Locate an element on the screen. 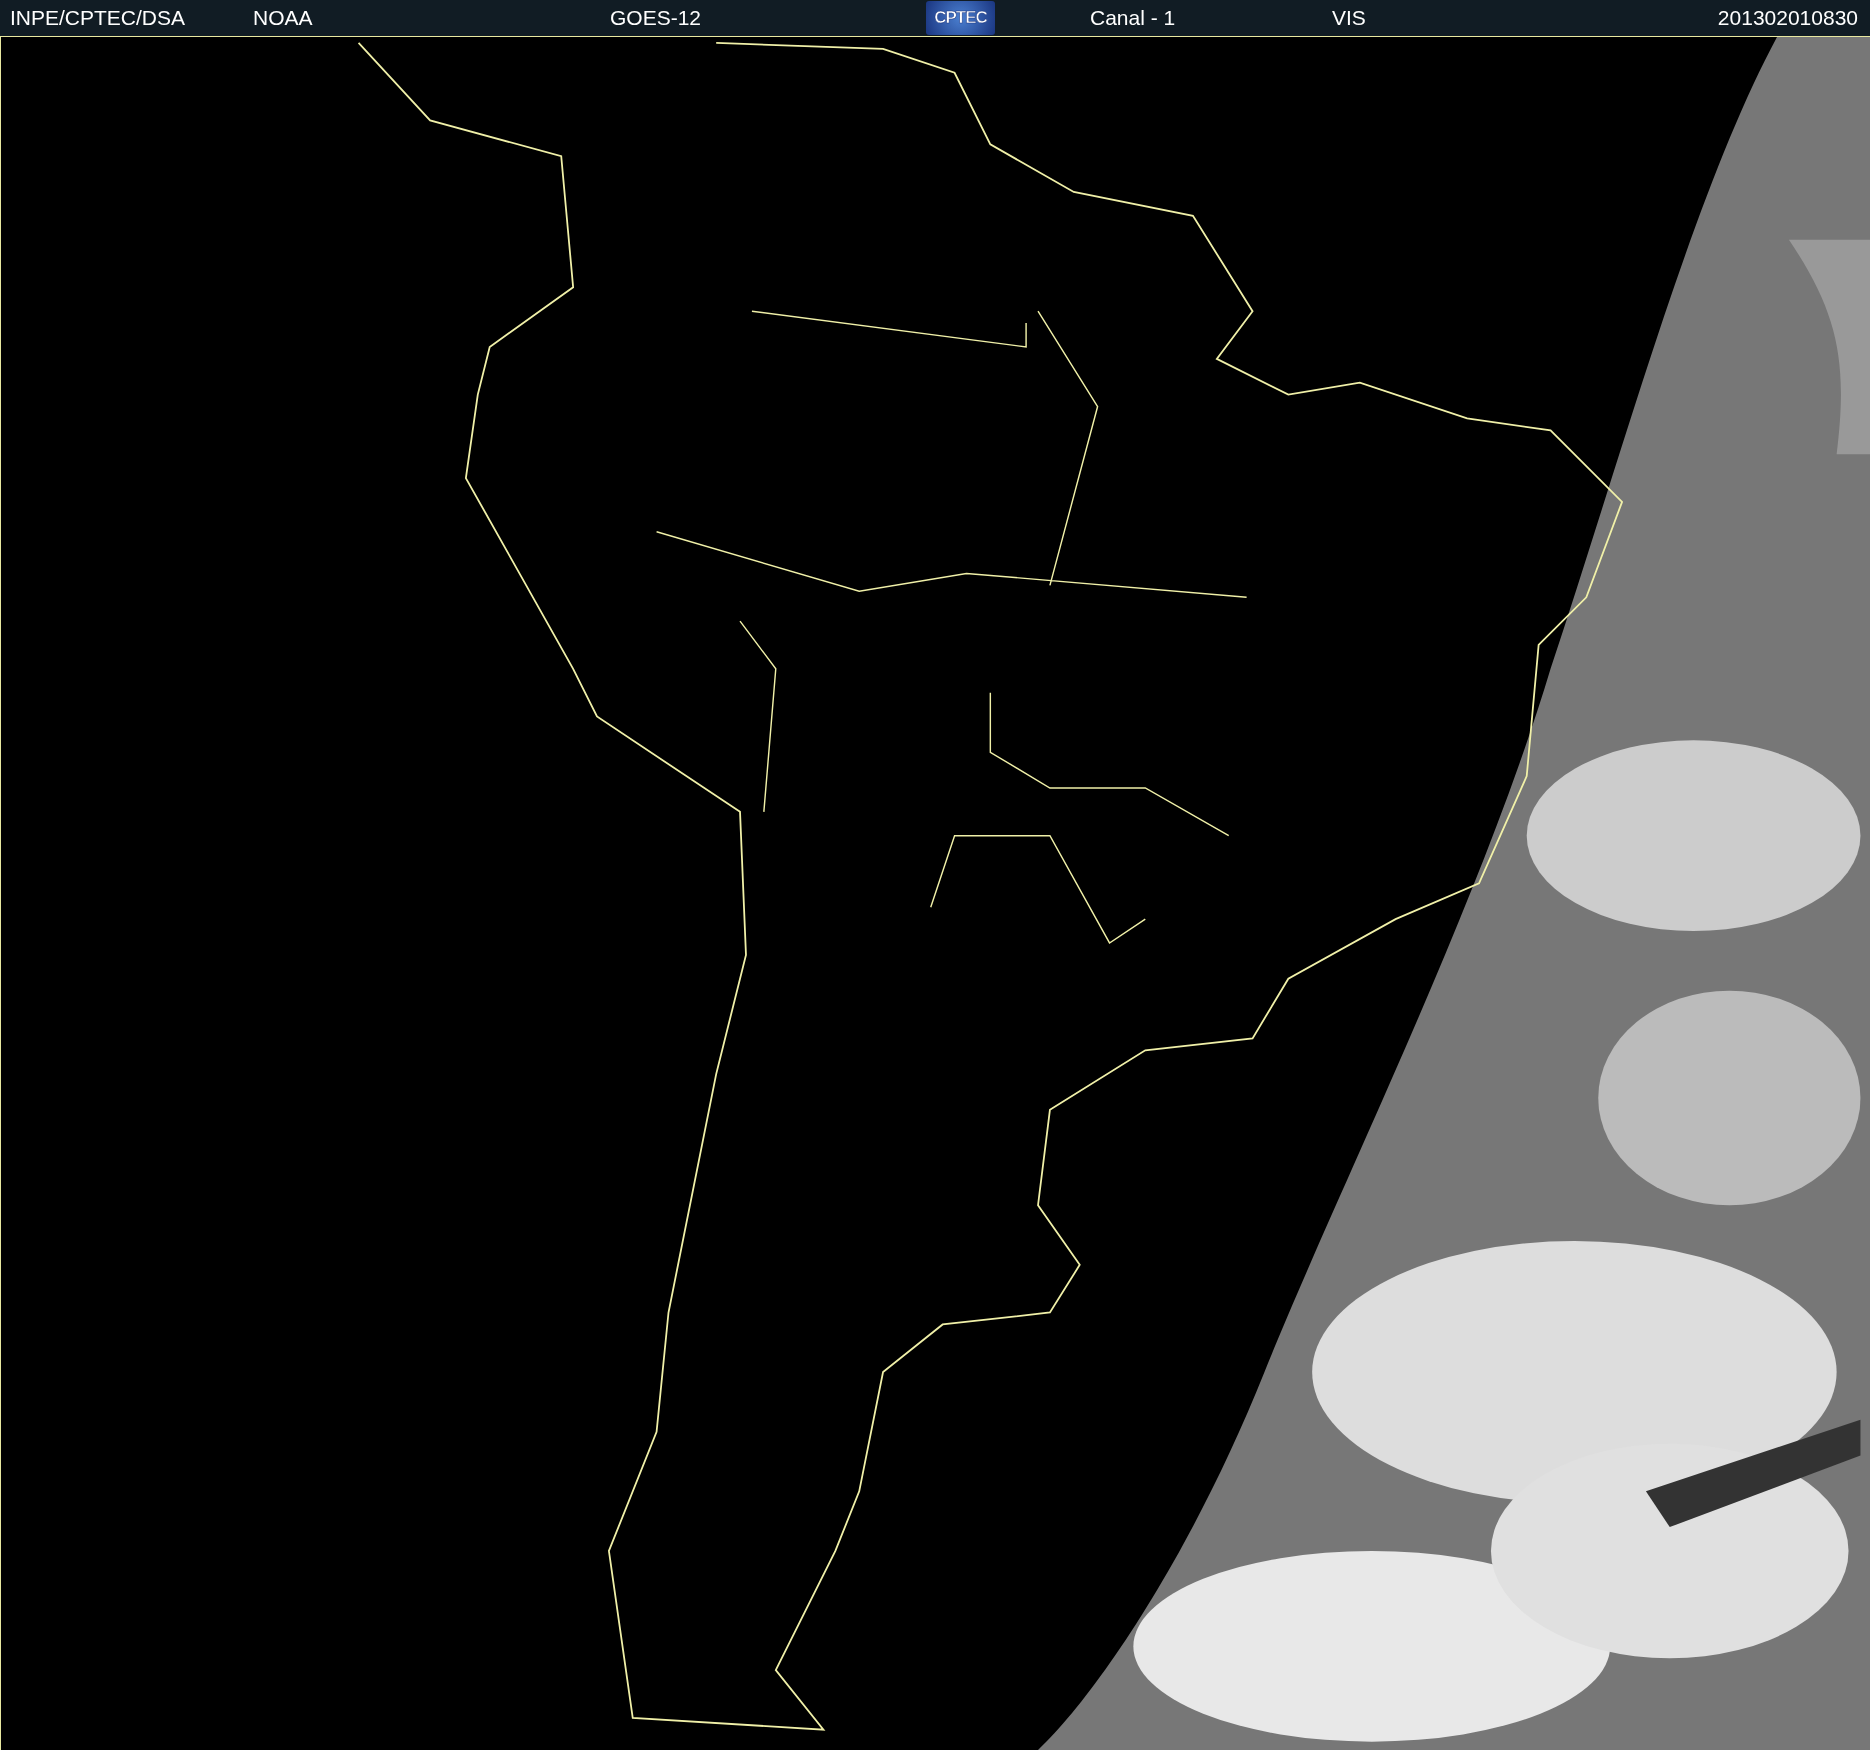 The height and width of the screenshot is (1750, 1870). header-label: VIS is located at coordinates (1349, 18).